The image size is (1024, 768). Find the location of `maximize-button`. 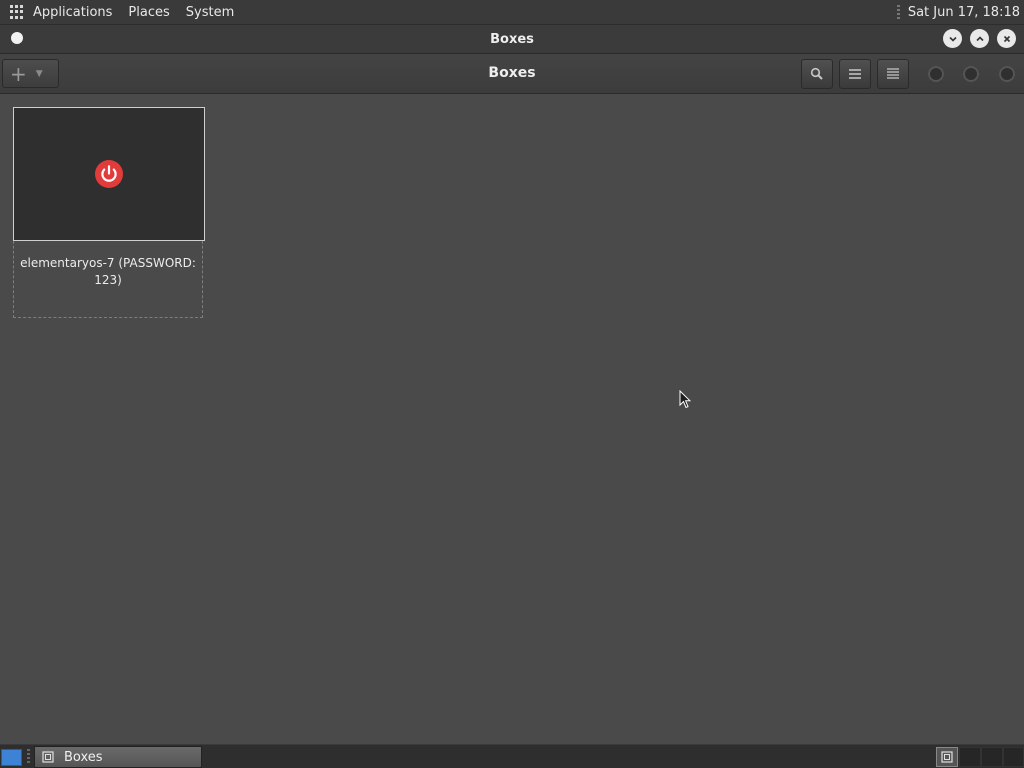

maximize-button is located at coordinates (979, 38).